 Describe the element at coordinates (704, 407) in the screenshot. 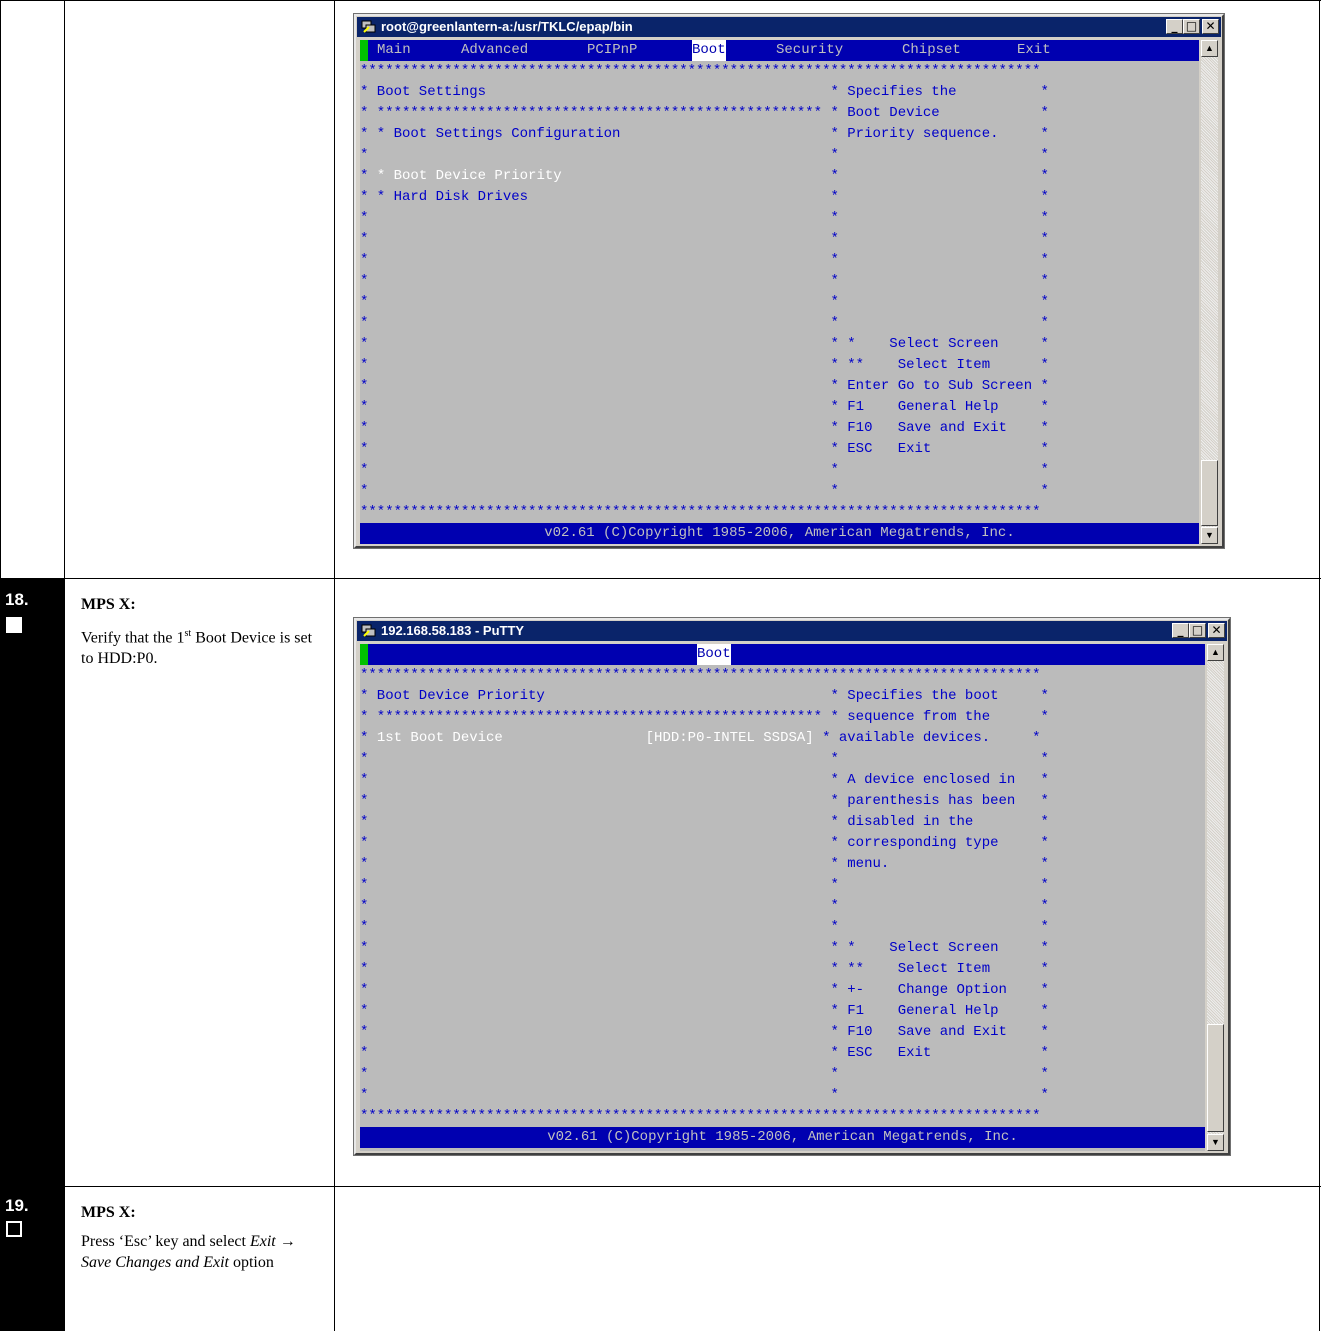

I see `key-help-general-help: * * F1 General Help *` at that location.